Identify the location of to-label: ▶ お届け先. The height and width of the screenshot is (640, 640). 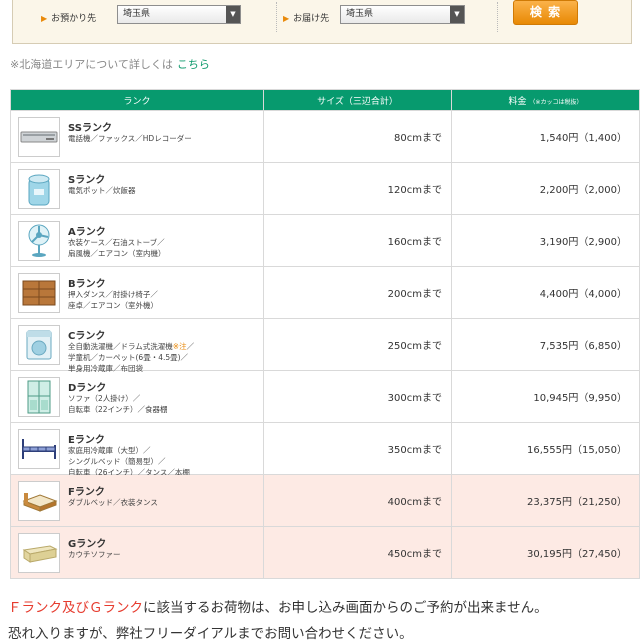
(306, 19).